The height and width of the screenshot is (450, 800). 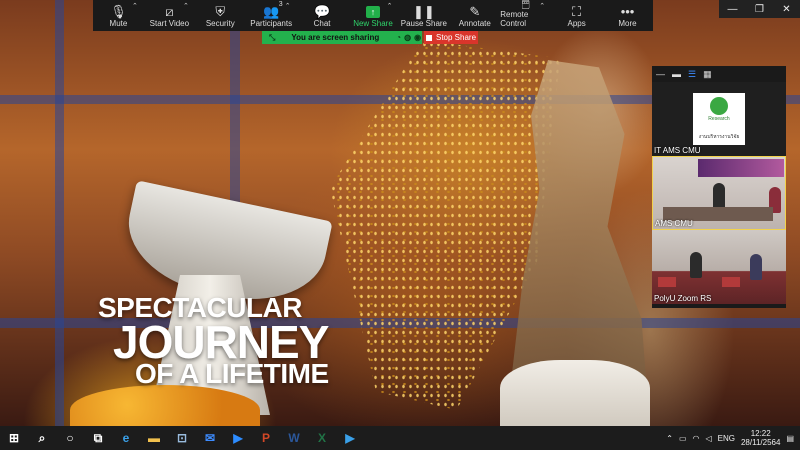 What do you see at coordinates (719, 267) in the screenshot?
I see `participant-tile: PolyU Zoom RS` at bounding box center [719, 267].